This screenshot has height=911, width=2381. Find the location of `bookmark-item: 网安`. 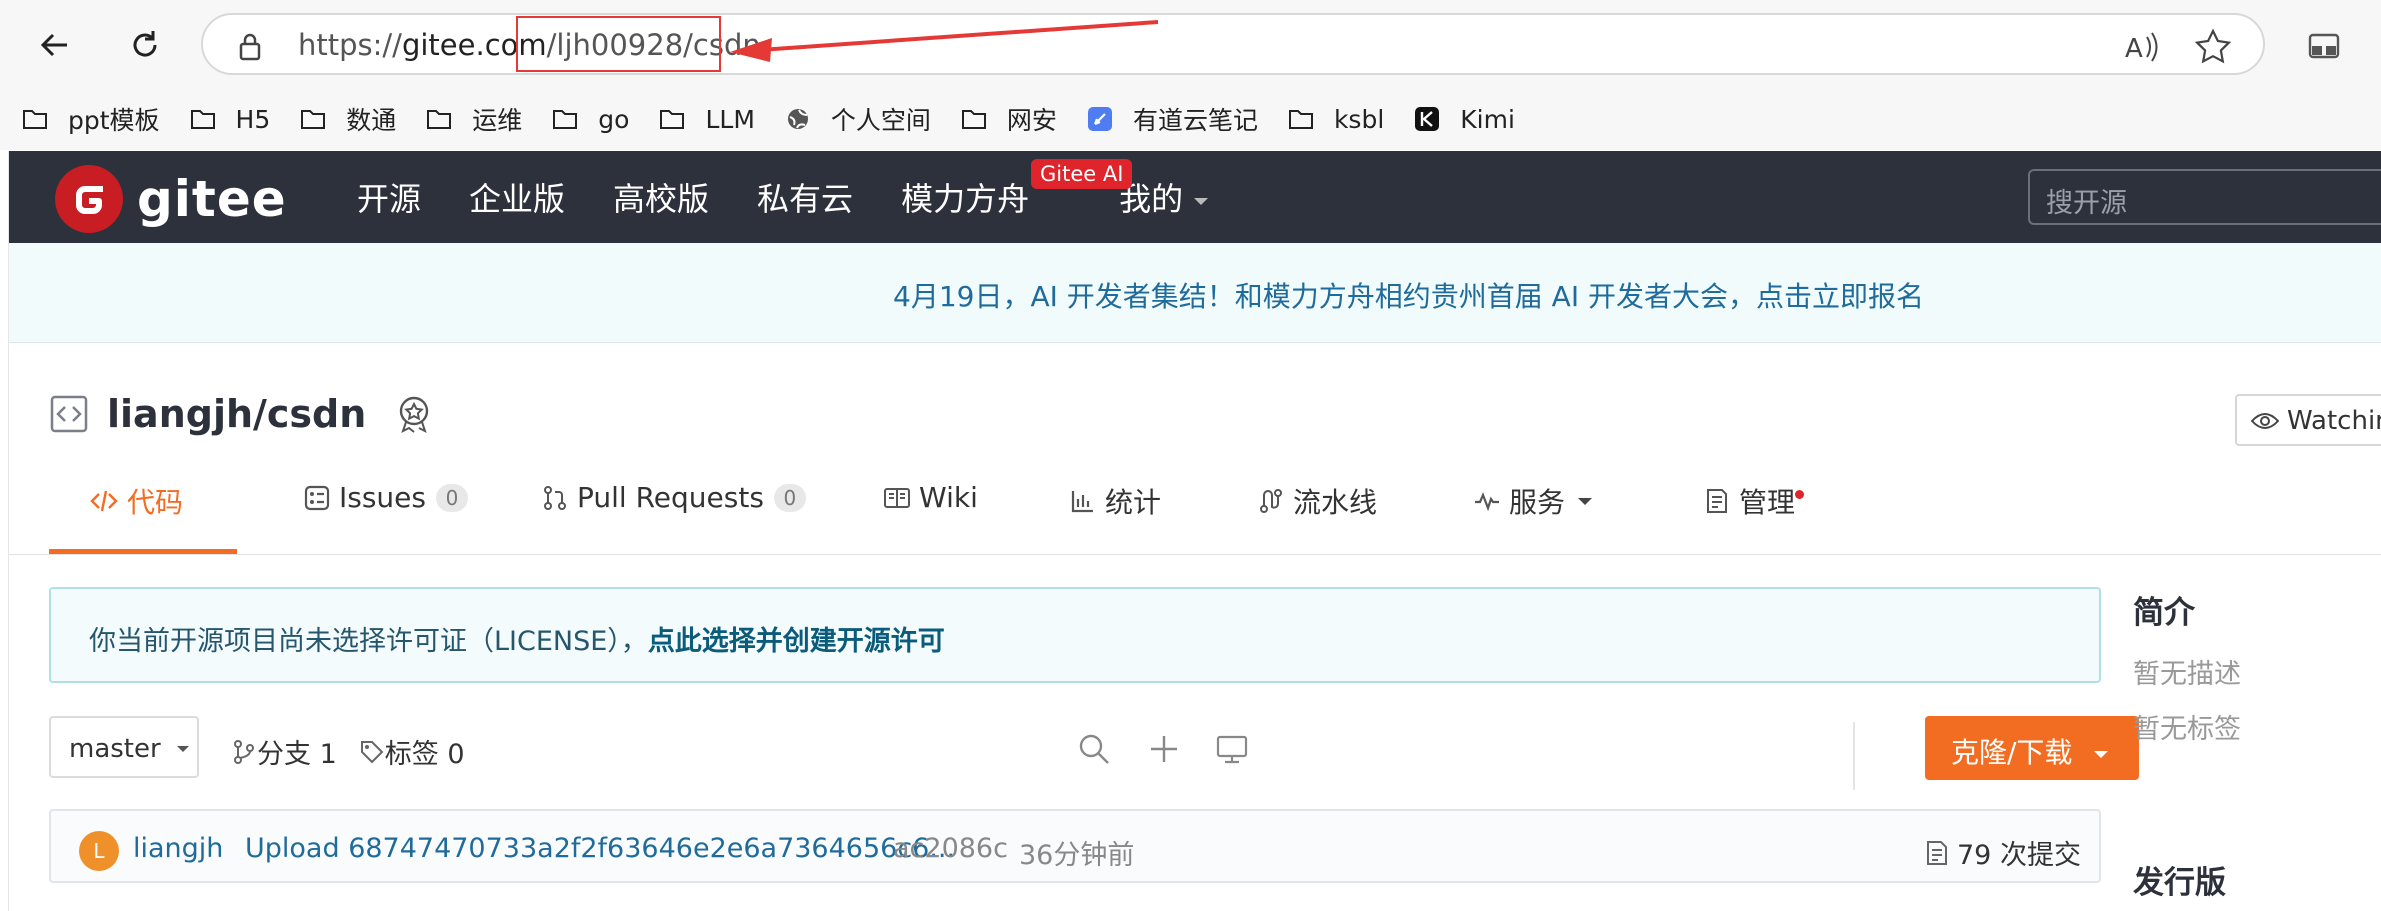

bookmark-item: 网安 is located at coordinates (1009, 119).